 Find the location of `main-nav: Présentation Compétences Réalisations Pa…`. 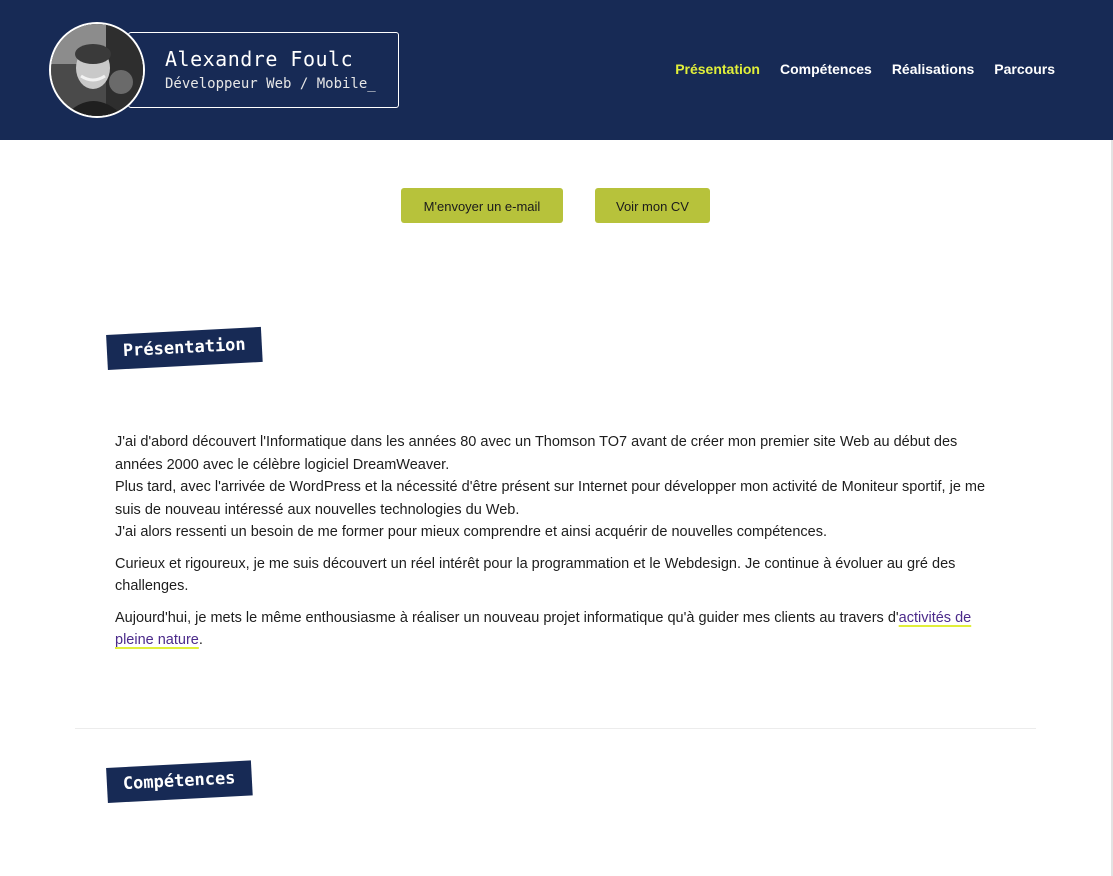

main-nav: Présentation Compétences Réalisations Pa… is located at coordinates (865, 69).